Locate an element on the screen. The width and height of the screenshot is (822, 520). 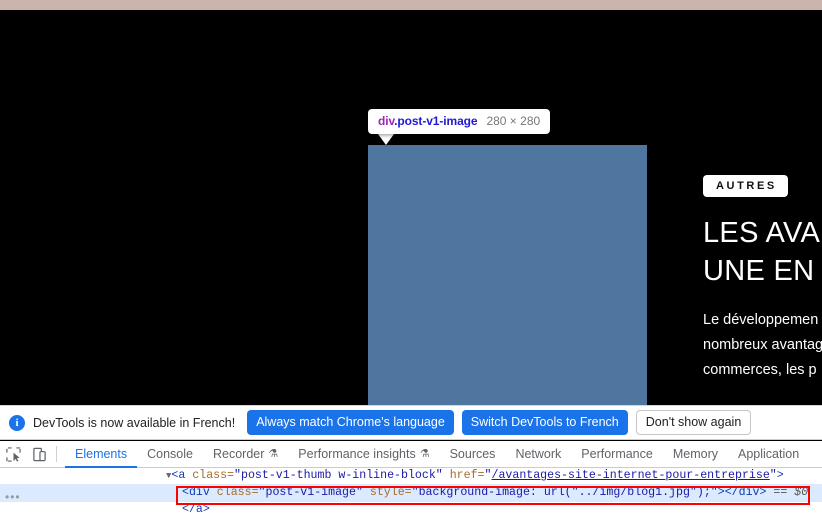
dom-tag-open: <a is located at coordinates (182, 475).